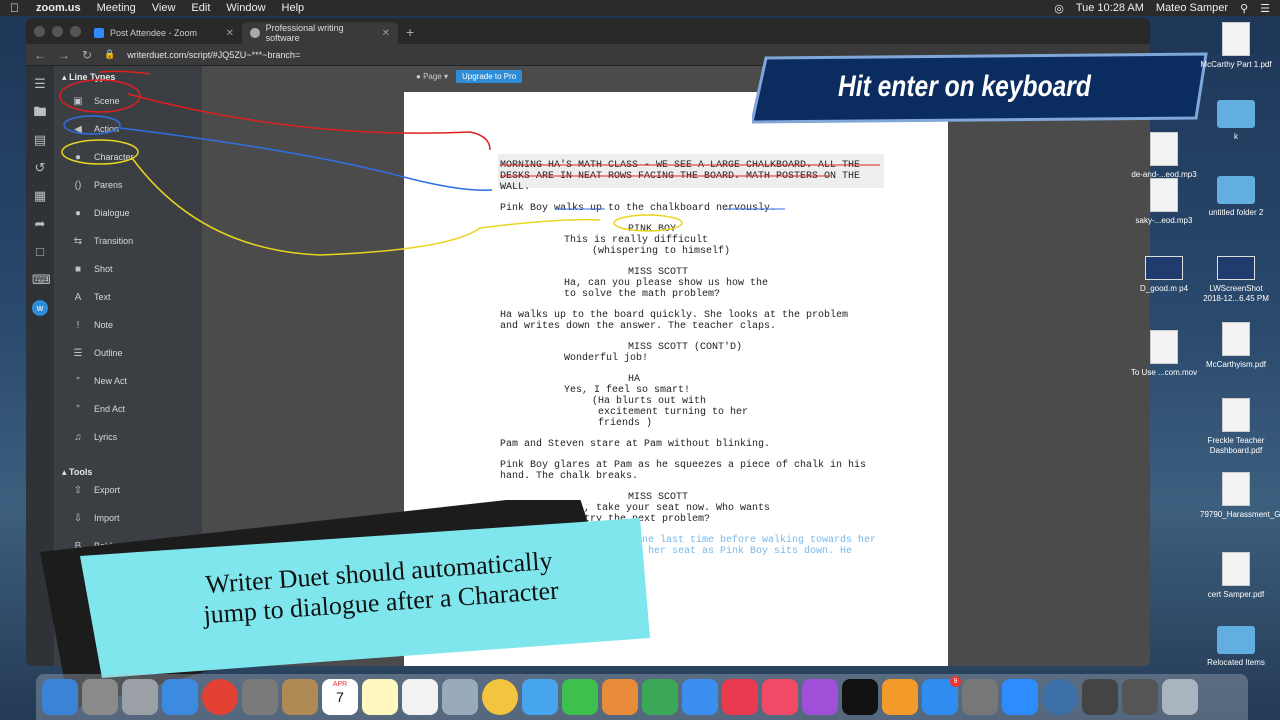  What do you see at coordinates (569, 476) in the screenshot?
I see `script-line: hand. The chalk breaks.` at bounding box center [569, 476].